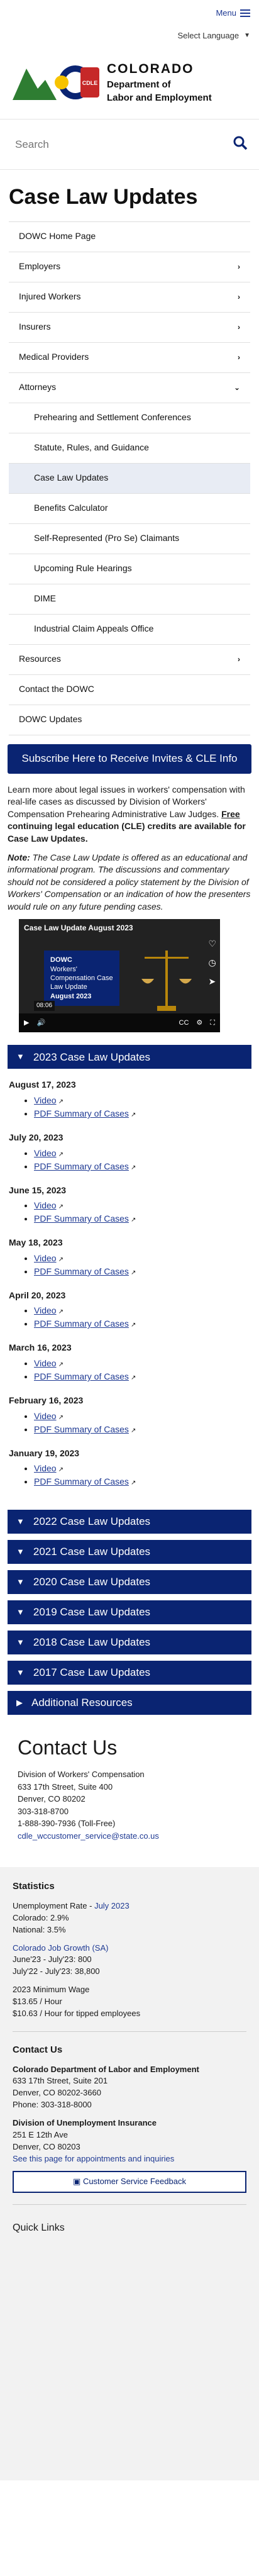 This screenshot has width=259, height=2576. What do you see at coordinates (184, 1023) in the screenshot?
I see `captions-icon: CC` at bounding box center [184, 1023].